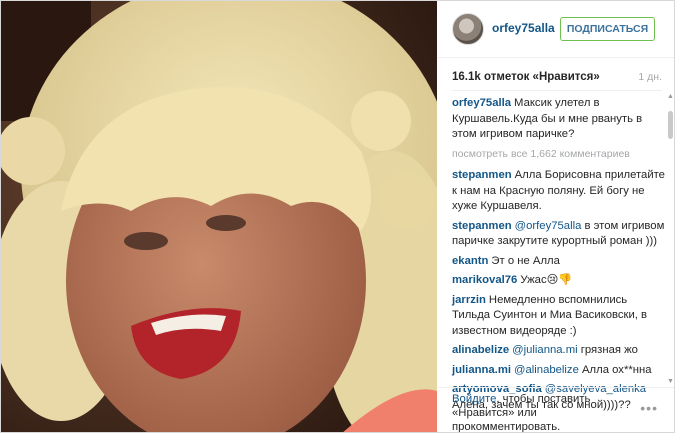 The image size is (675, 433). I want to click on login-link: Войдите, so click(474, 399).